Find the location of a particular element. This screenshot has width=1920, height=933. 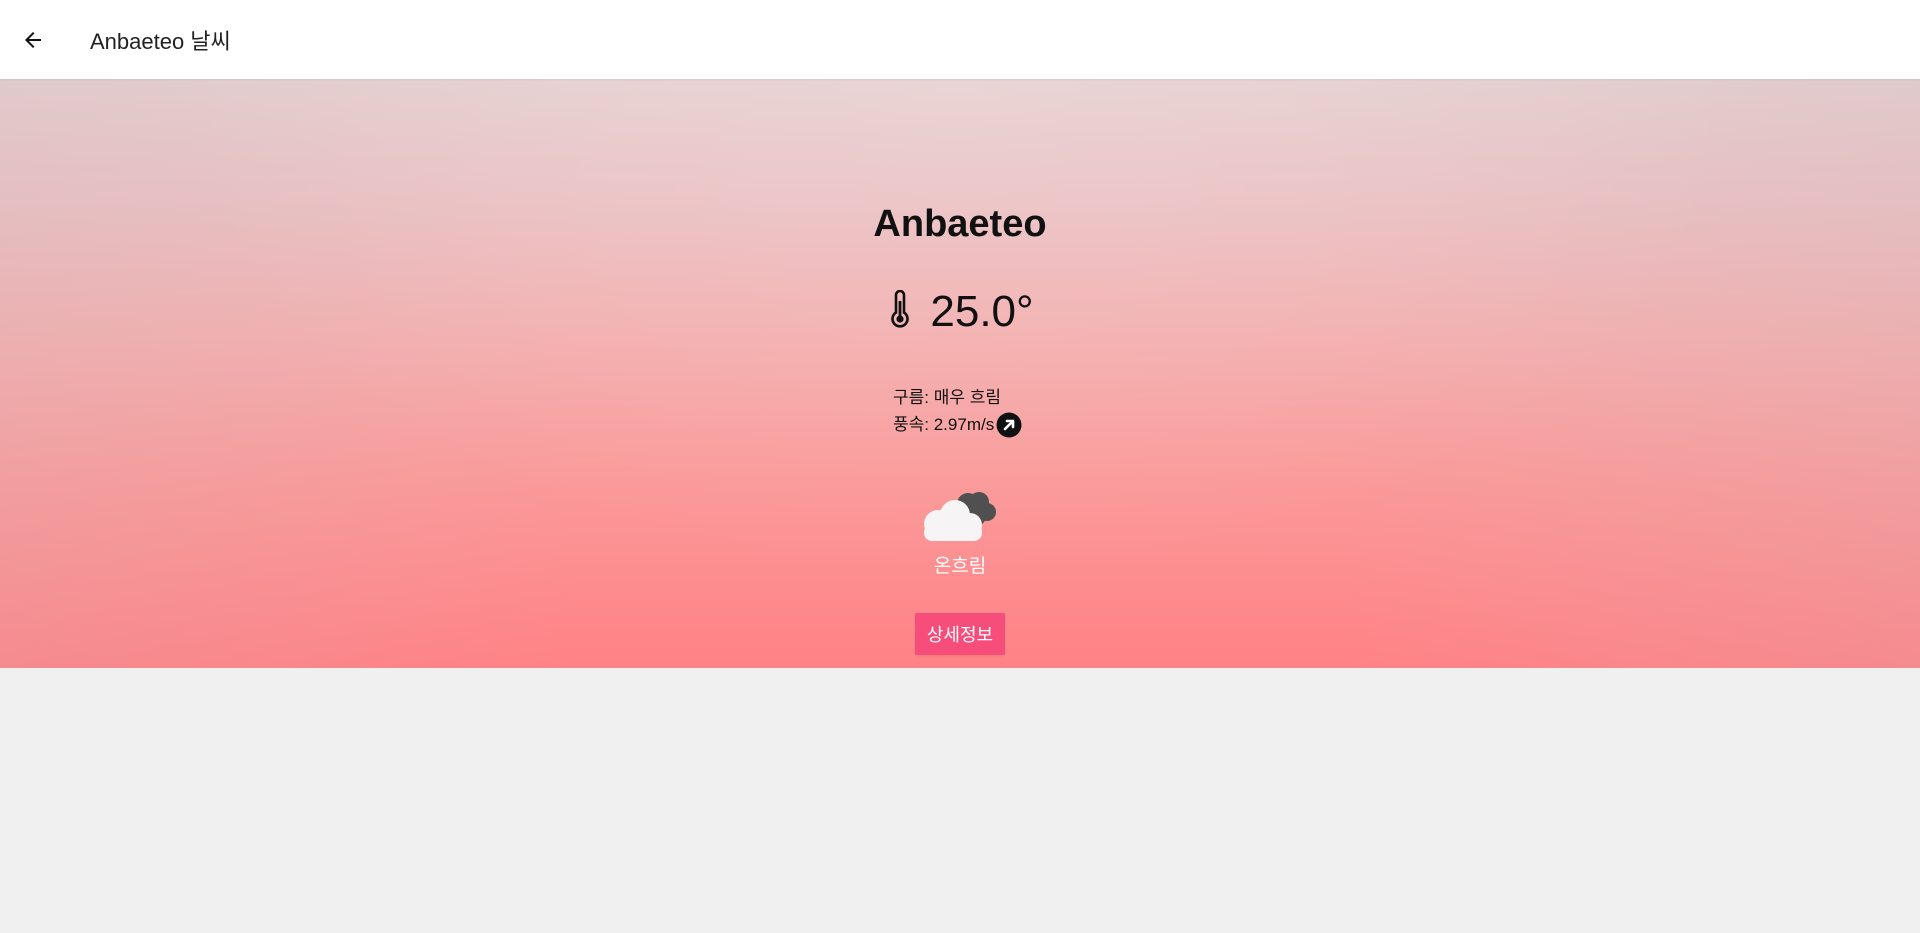

city-name: Anbaeteo is located at coordinates (960, 224).